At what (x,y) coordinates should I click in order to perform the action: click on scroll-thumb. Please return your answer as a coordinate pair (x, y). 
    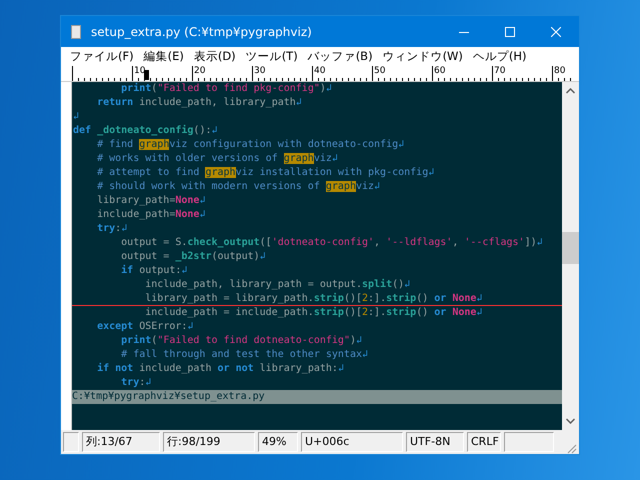
    Looking at the image, I should click on (570, 248).